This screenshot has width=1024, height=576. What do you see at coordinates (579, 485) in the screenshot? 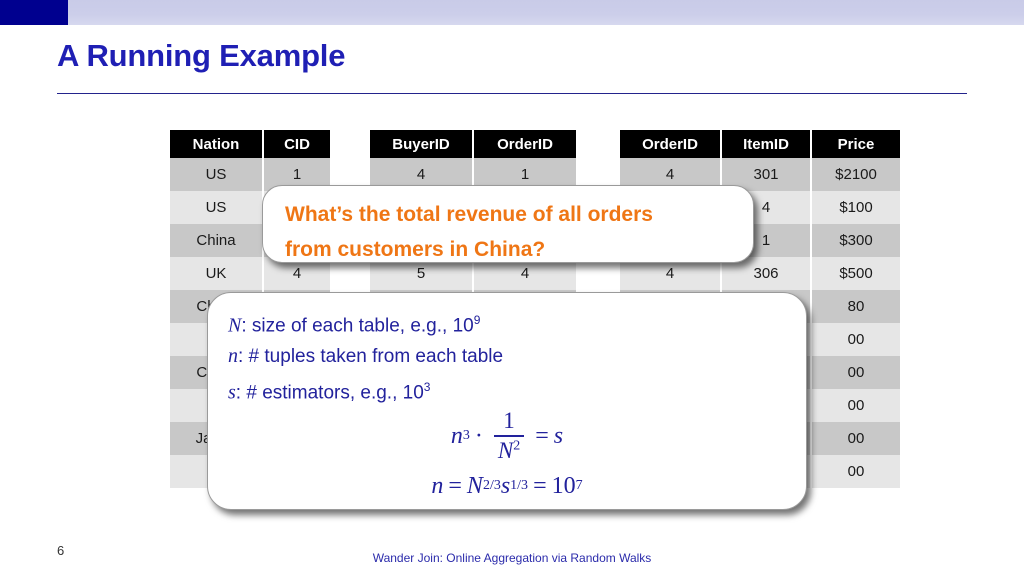
I see `equation-two-result-exp: 7` at bounding box center [579, 485].